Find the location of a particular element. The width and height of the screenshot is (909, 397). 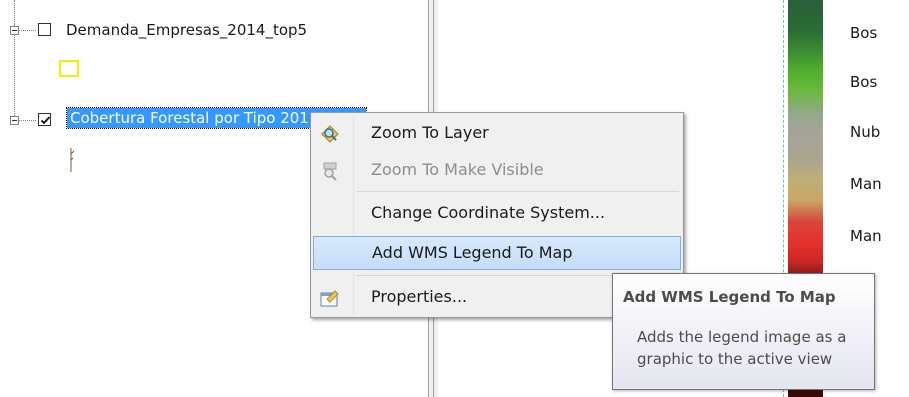

menu-item-zoom-to-layer: Zoom To Layer is located at coordinates (497, 133).